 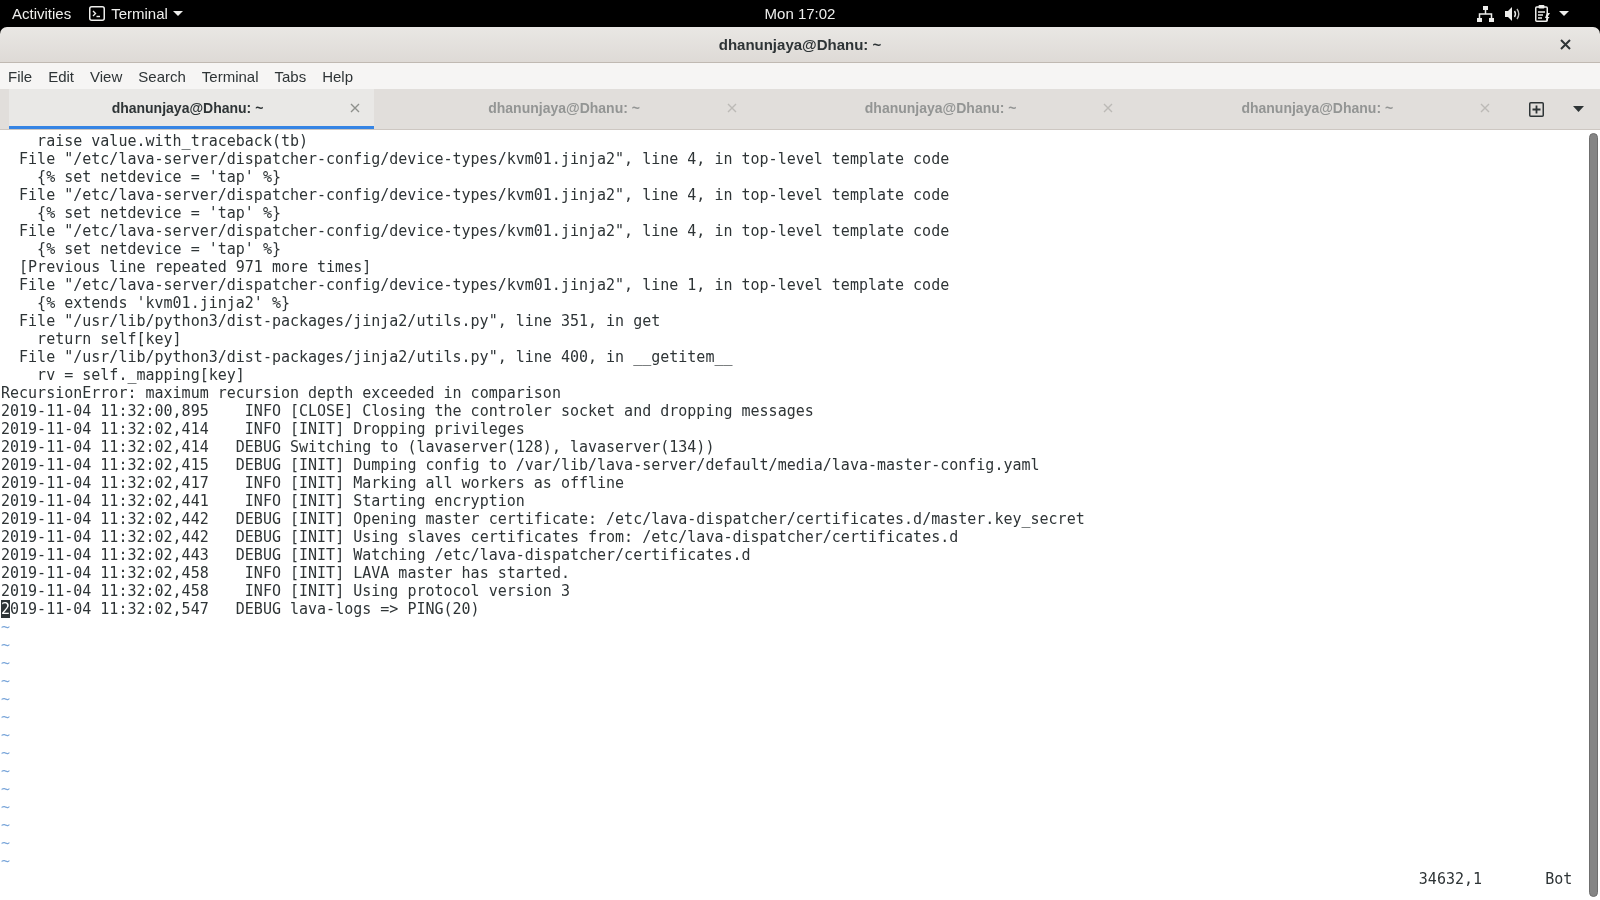 What do you see at coordinates (407, 411) in the screenshot?
I see `terminal-line: 2019-11-04 11:32:00,895 INFO [CLOSE] Closing the controler socket and dropping messages` at bounding box center [407, 411].